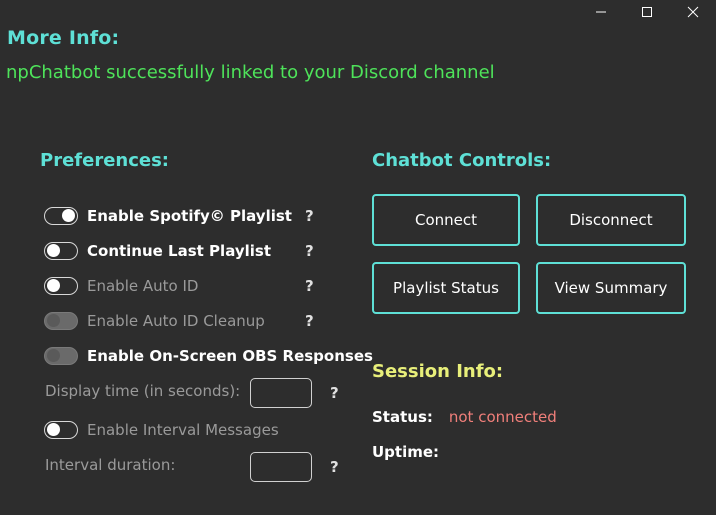  Describe the element at coordinates (611, 288) in the screenshot. I see `view-summary-button: View Summary` at that location.